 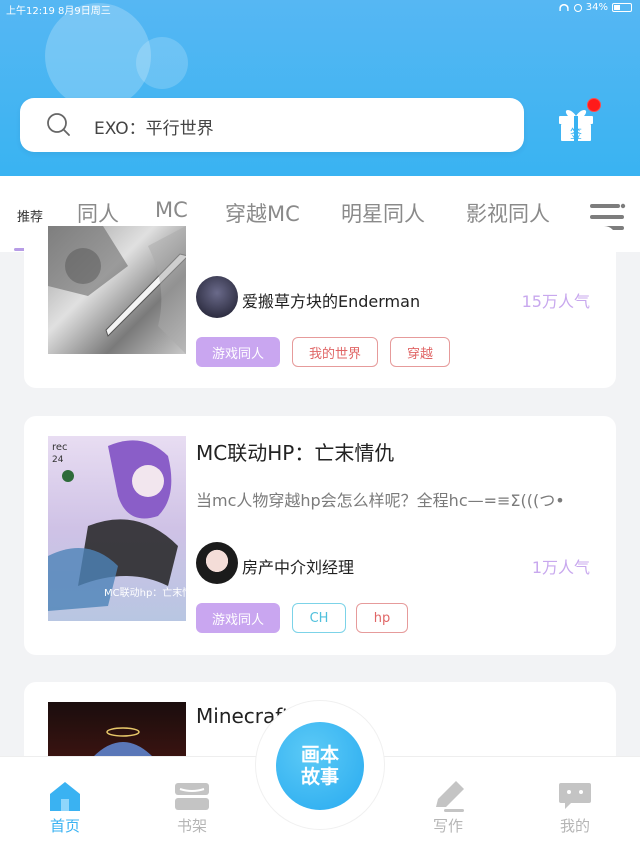 I want to click on nav-mine: 我的, so click(x=575, y=802).